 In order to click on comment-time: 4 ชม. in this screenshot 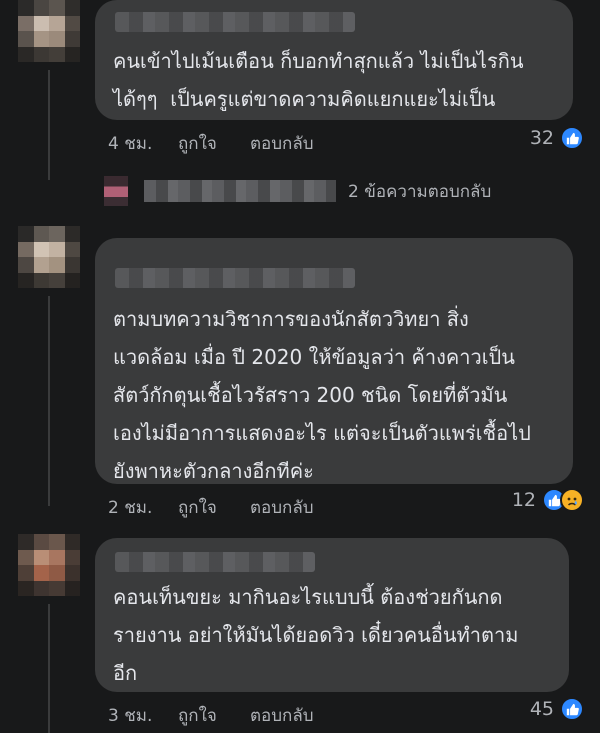, I will do `click(143, 143)`.